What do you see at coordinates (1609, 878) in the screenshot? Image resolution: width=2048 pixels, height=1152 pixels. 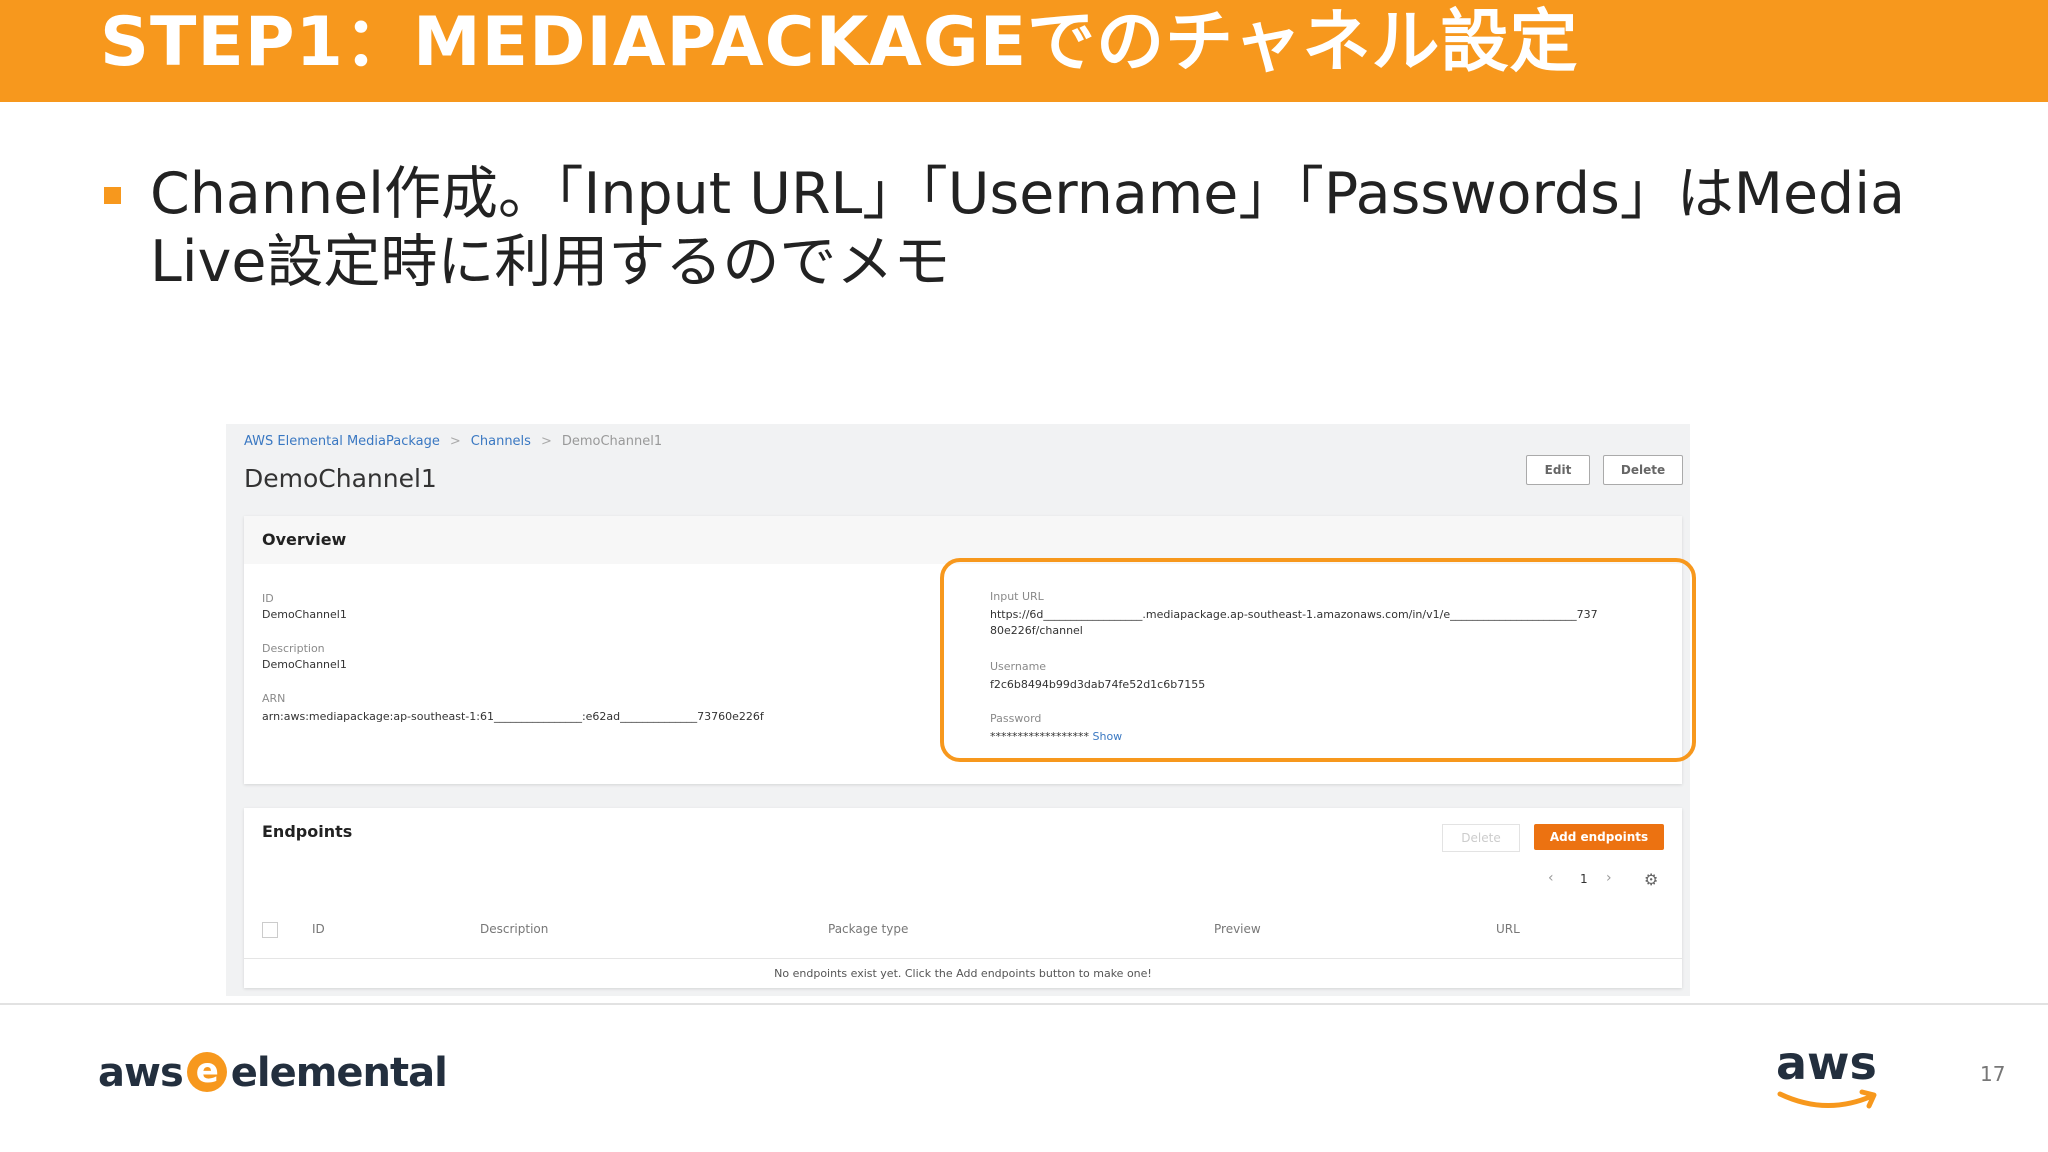 I see `next-page-icon: ›` at bounding box center [1609, 878].